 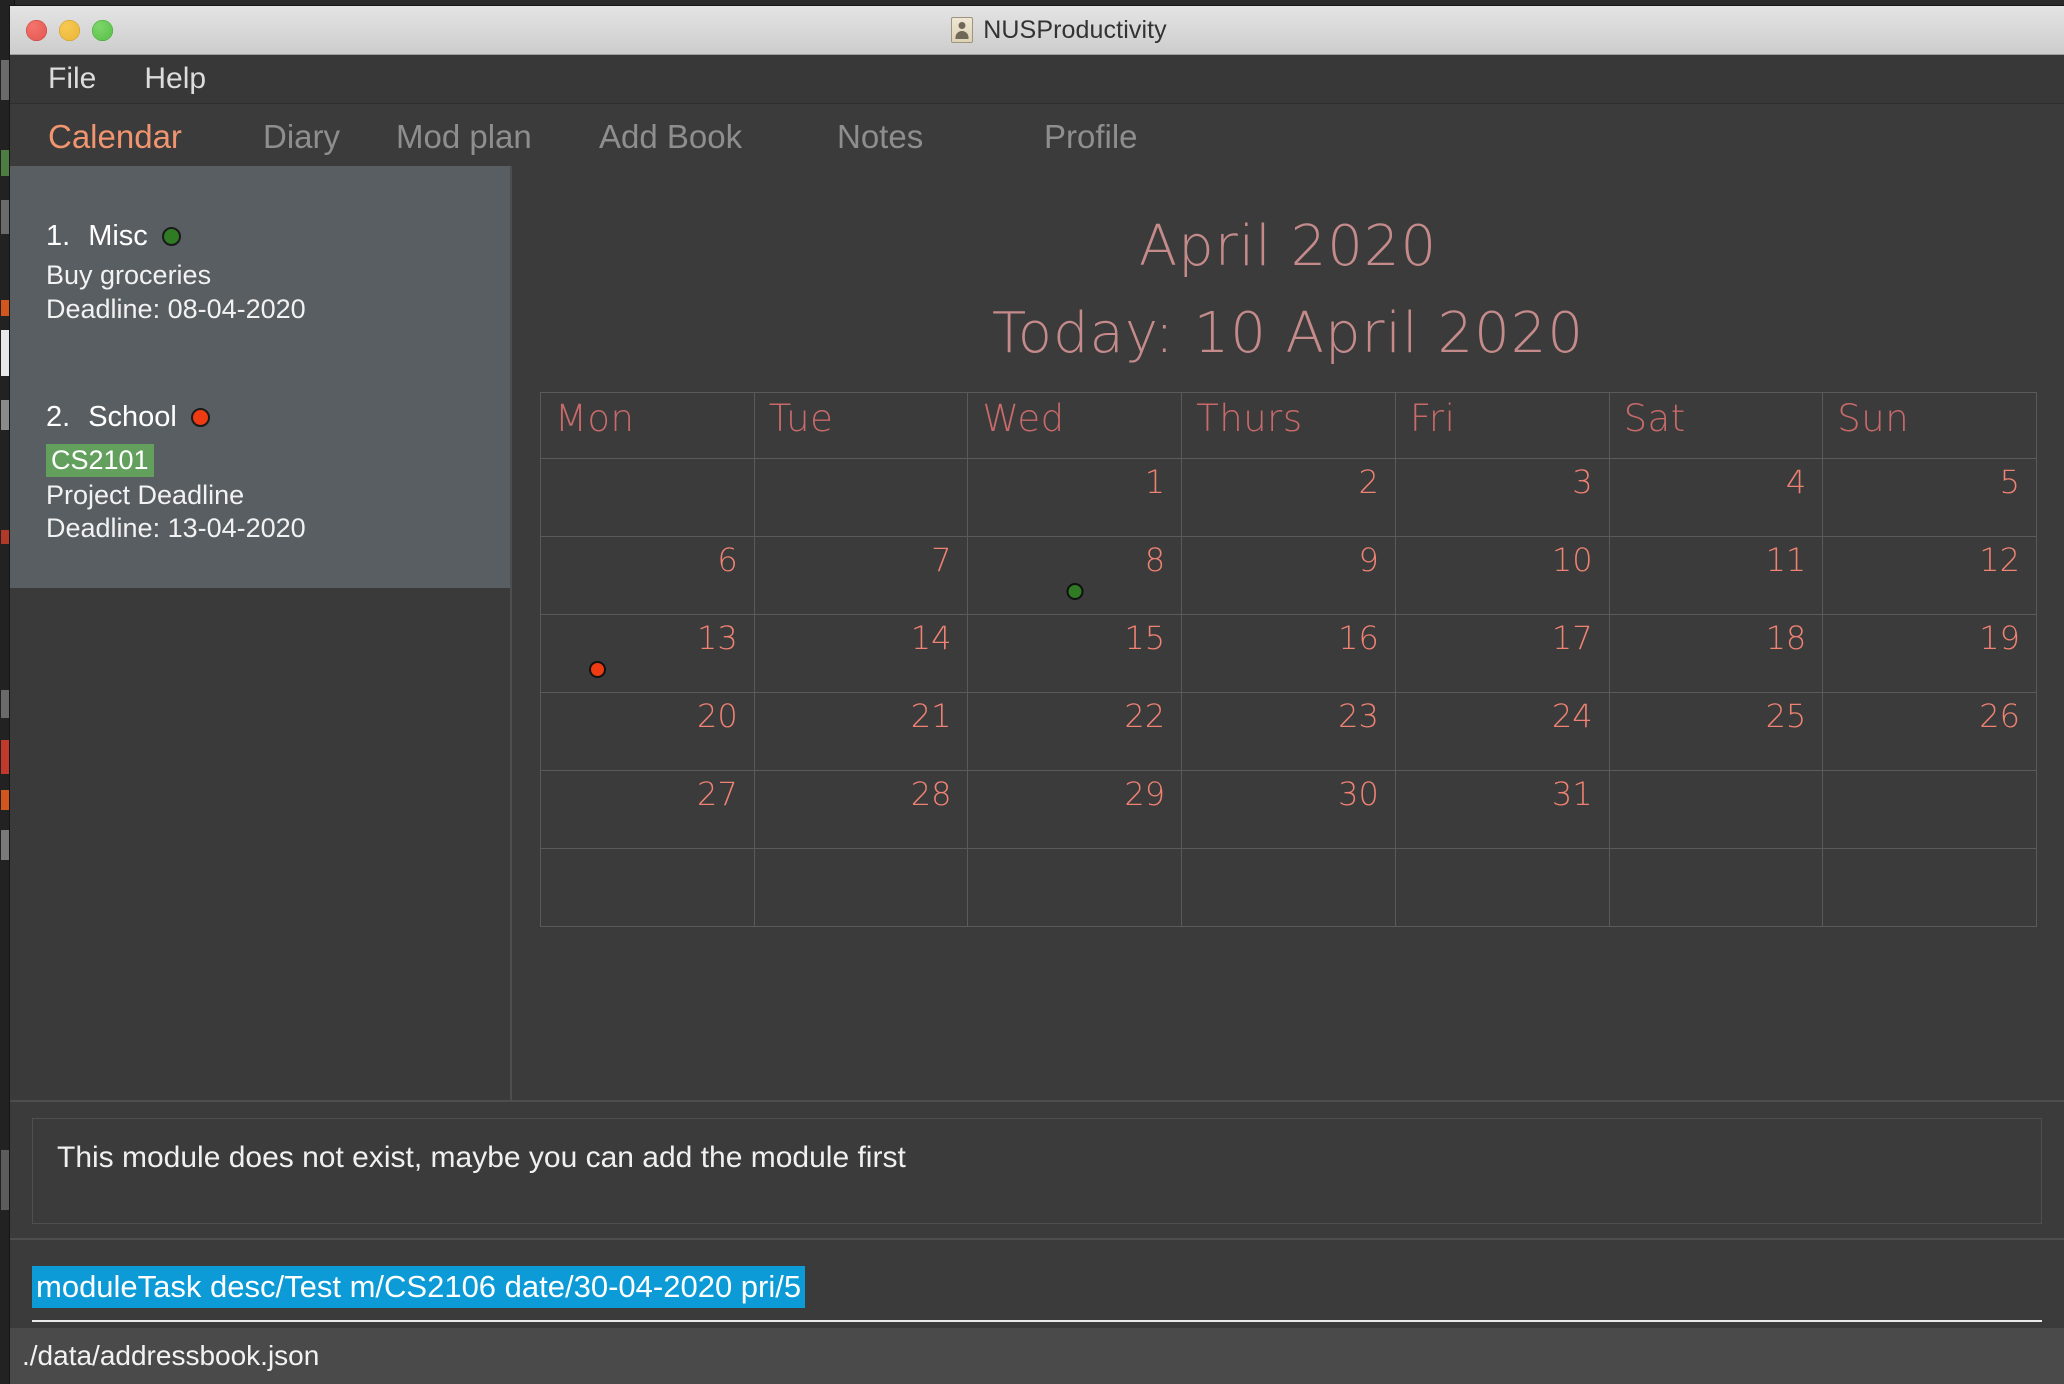 What do you see at coordinates (1091, 142) in the screenshot?
I see `tab-profile: Profile` at bounding box center [1091, 142].